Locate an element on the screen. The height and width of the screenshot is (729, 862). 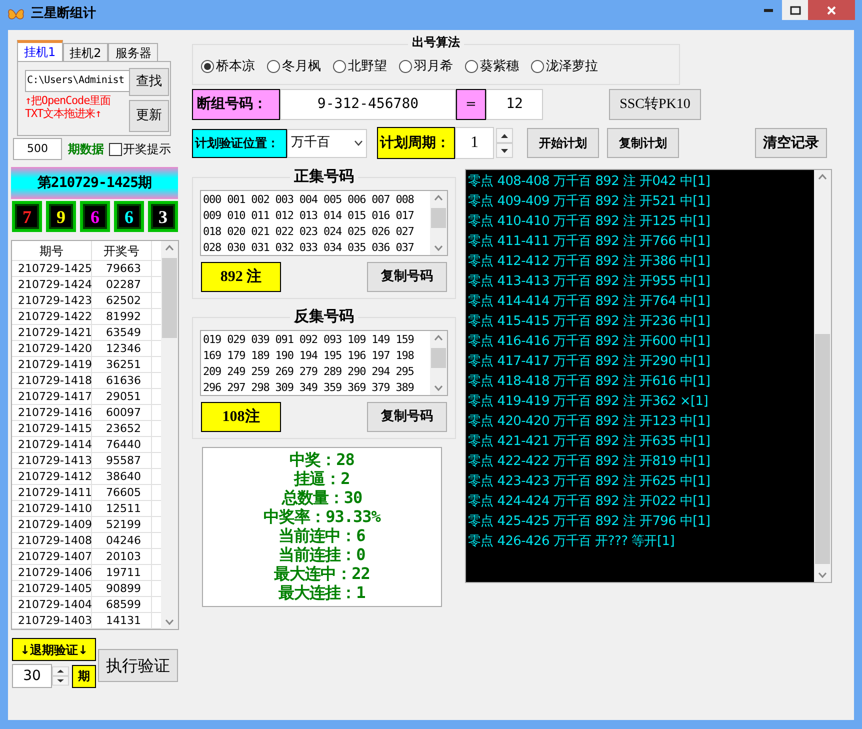
number-line: 018 020 021 022 023 024 025 026 027 is located at coordinates (309, 232).